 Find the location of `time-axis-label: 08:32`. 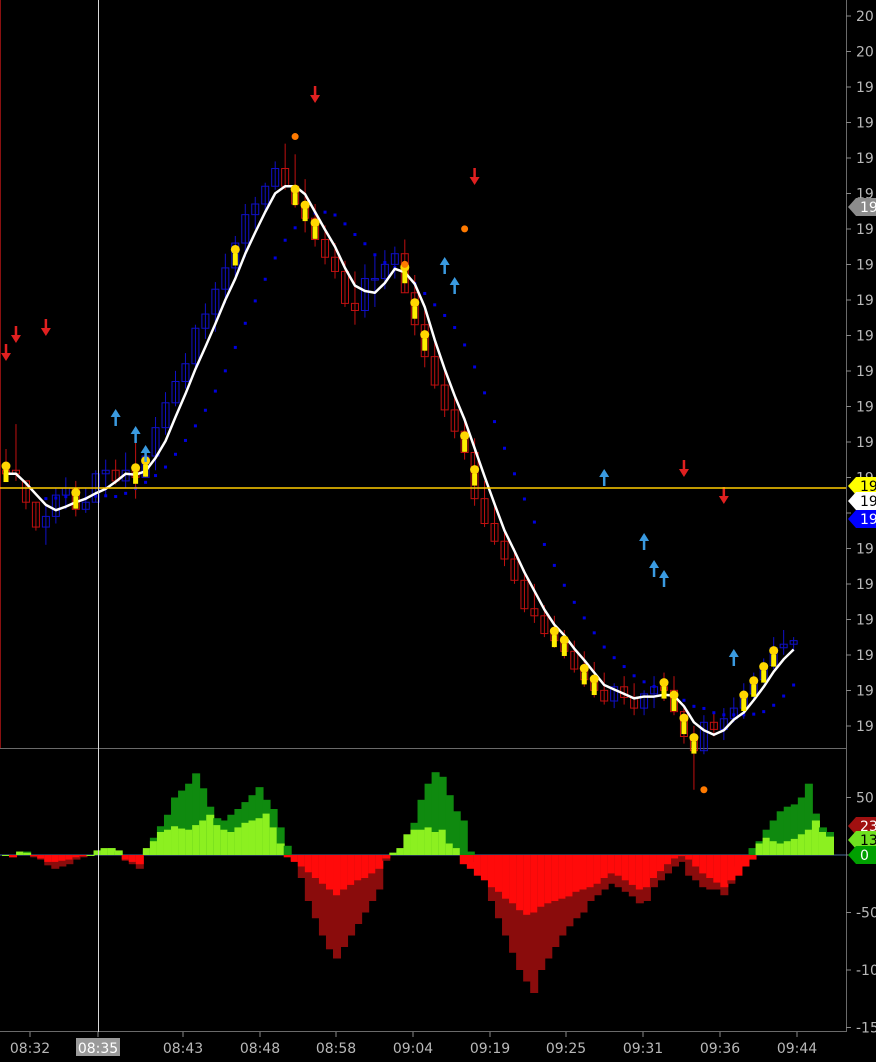

time-axis-label: 08:32 is located at coordinates (30, 1049).